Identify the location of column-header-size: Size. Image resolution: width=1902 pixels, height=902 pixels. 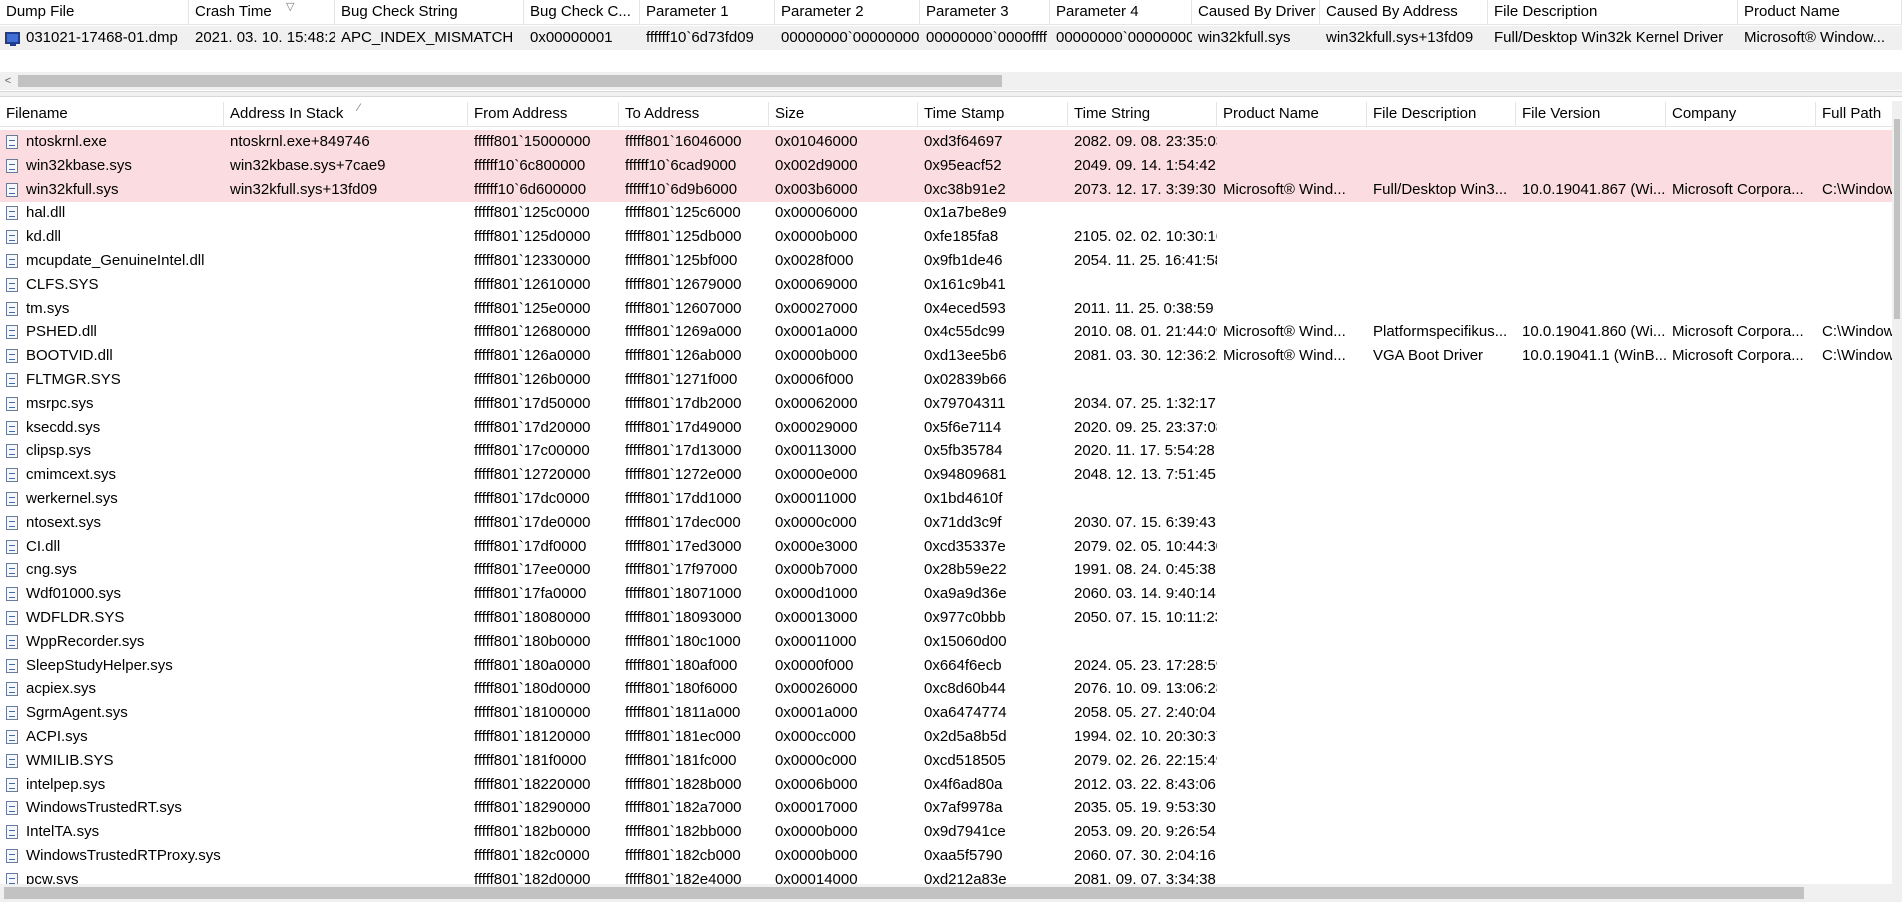
(843, 114).